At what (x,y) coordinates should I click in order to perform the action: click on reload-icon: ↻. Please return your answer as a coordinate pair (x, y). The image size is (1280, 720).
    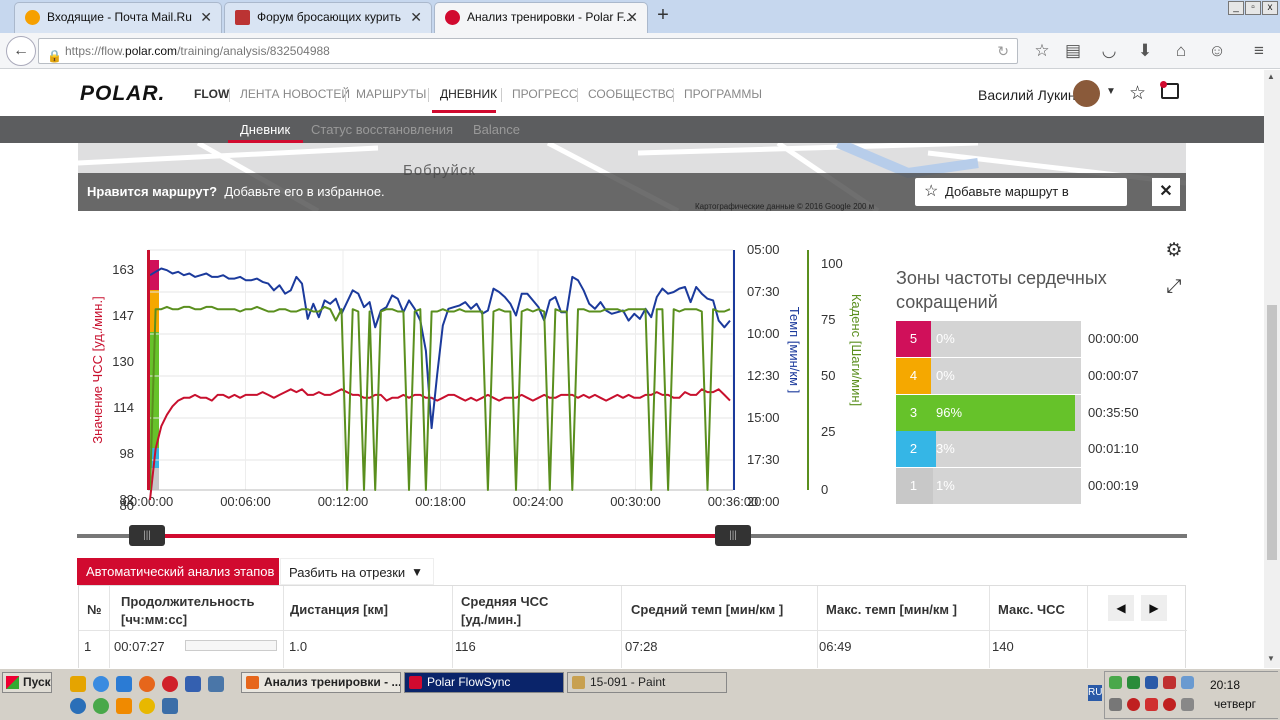
    Looking at the image, I should click on (1003, 51).